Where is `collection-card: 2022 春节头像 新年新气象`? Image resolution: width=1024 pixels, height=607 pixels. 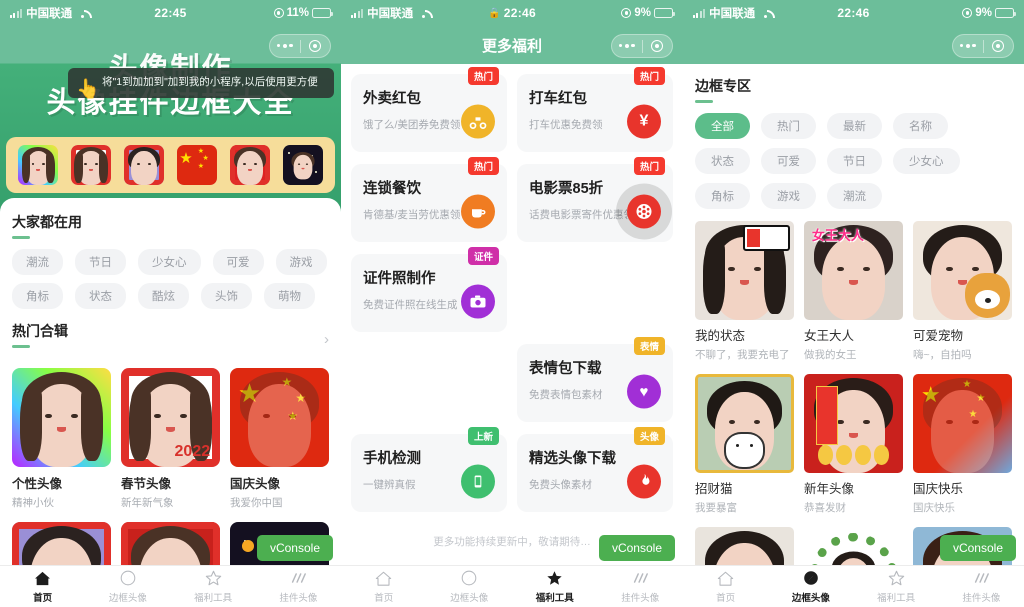
collection-card: 2022 春节头像 新年新气象 is located at coordinates (170, 439).